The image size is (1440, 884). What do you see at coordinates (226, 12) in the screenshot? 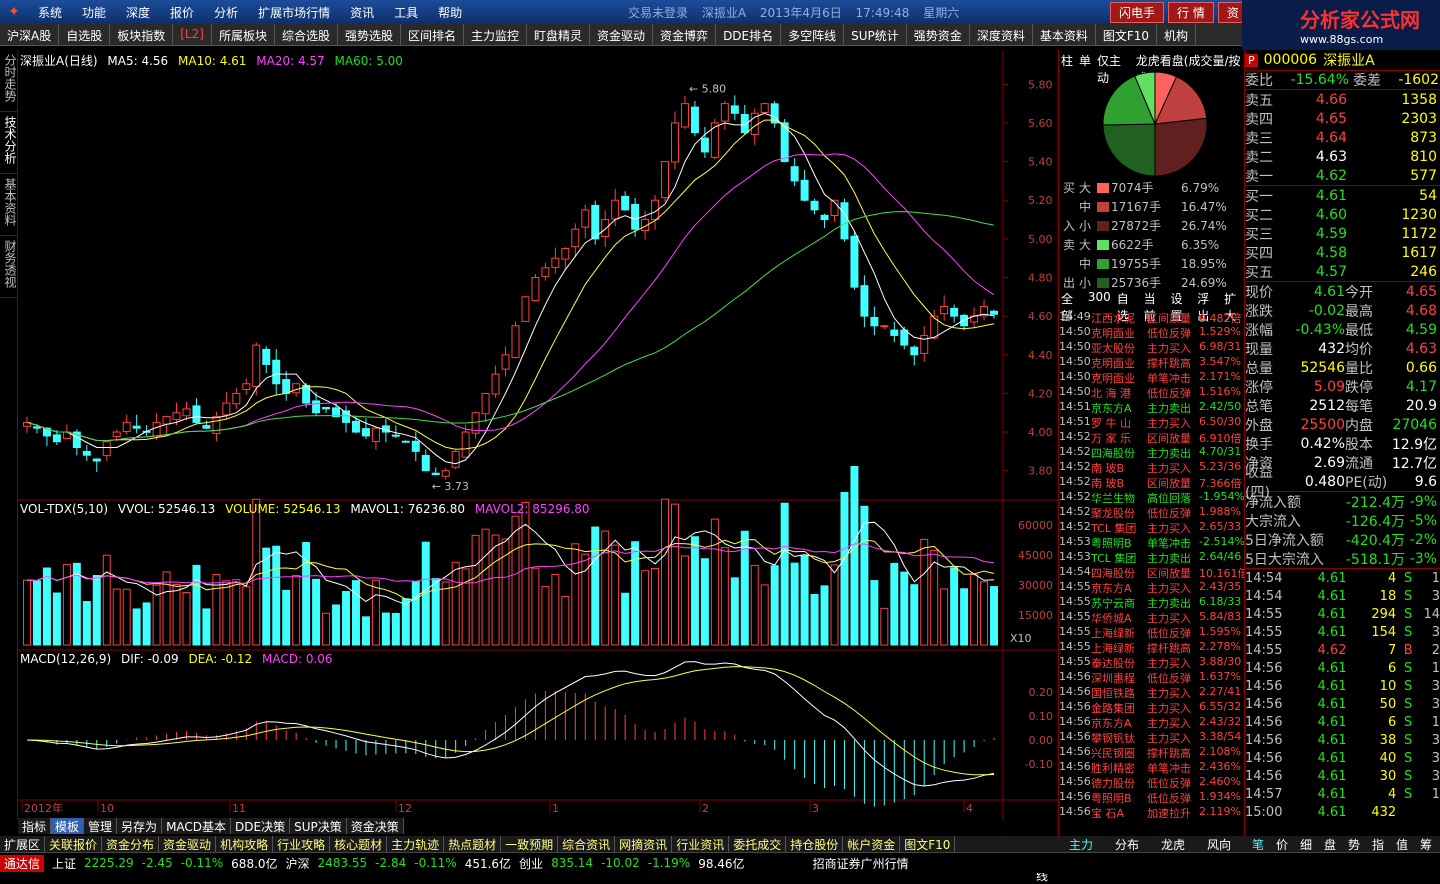
I see `menu-item: 分析` at bounding box center [226, 12].